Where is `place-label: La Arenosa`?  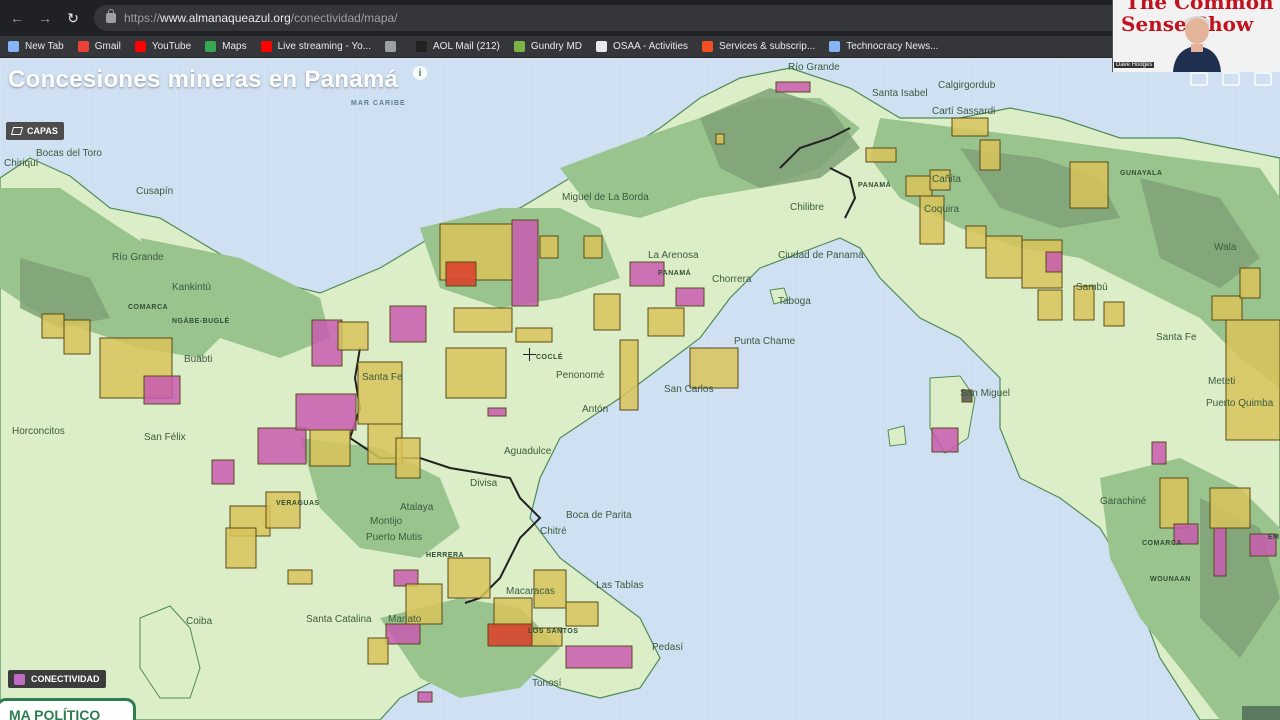
place-label: La Arenosa is located at coordinates (673, 255).